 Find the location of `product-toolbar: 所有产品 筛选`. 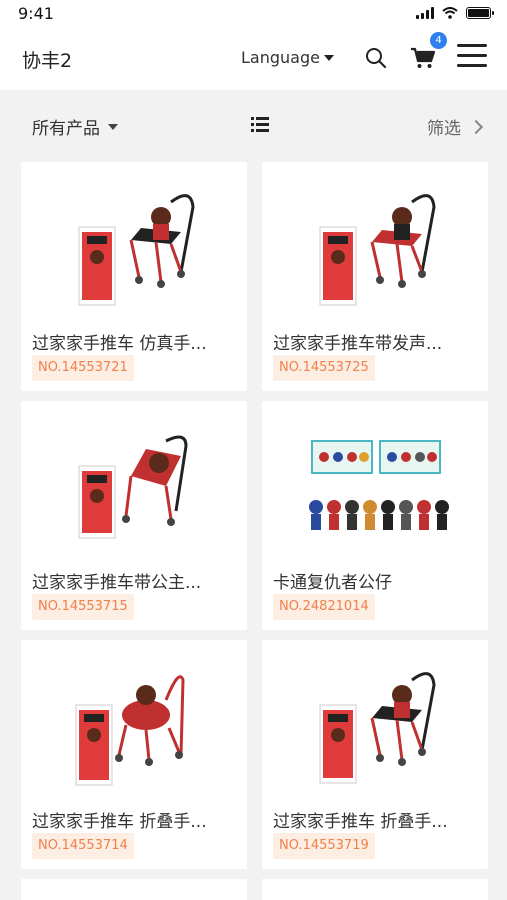

product-toolbar: 所有产品 筛选 is located at coordinates (253, 125).